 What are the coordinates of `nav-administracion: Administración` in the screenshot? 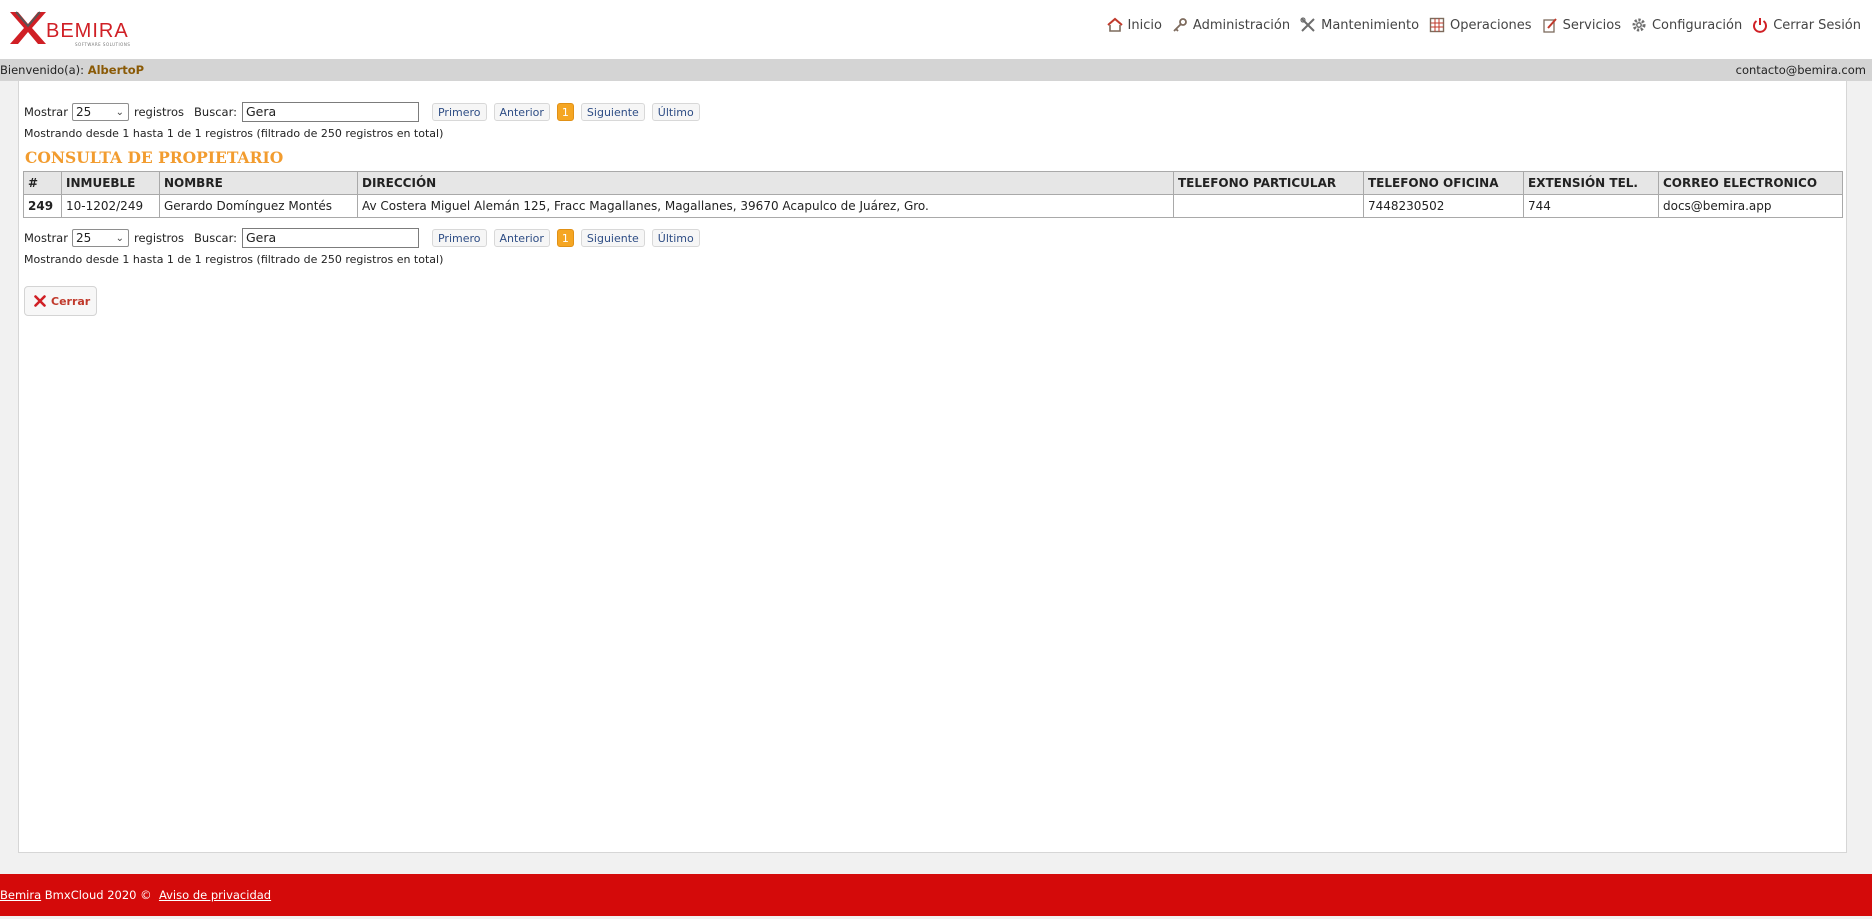 It's located at (1231, 25).